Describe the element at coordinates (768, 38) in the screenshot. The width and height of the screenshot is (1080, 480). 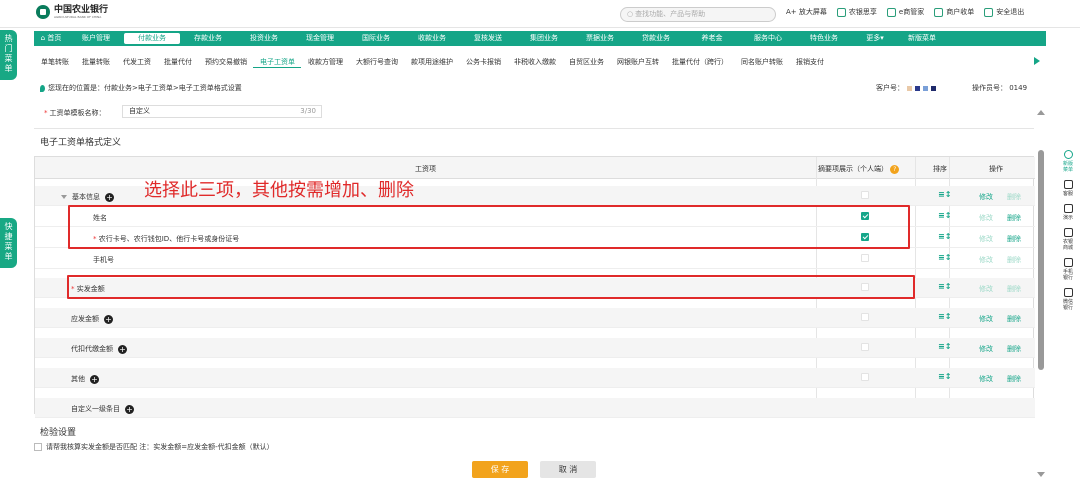
I see `nav-item: 服务中心` at that location.